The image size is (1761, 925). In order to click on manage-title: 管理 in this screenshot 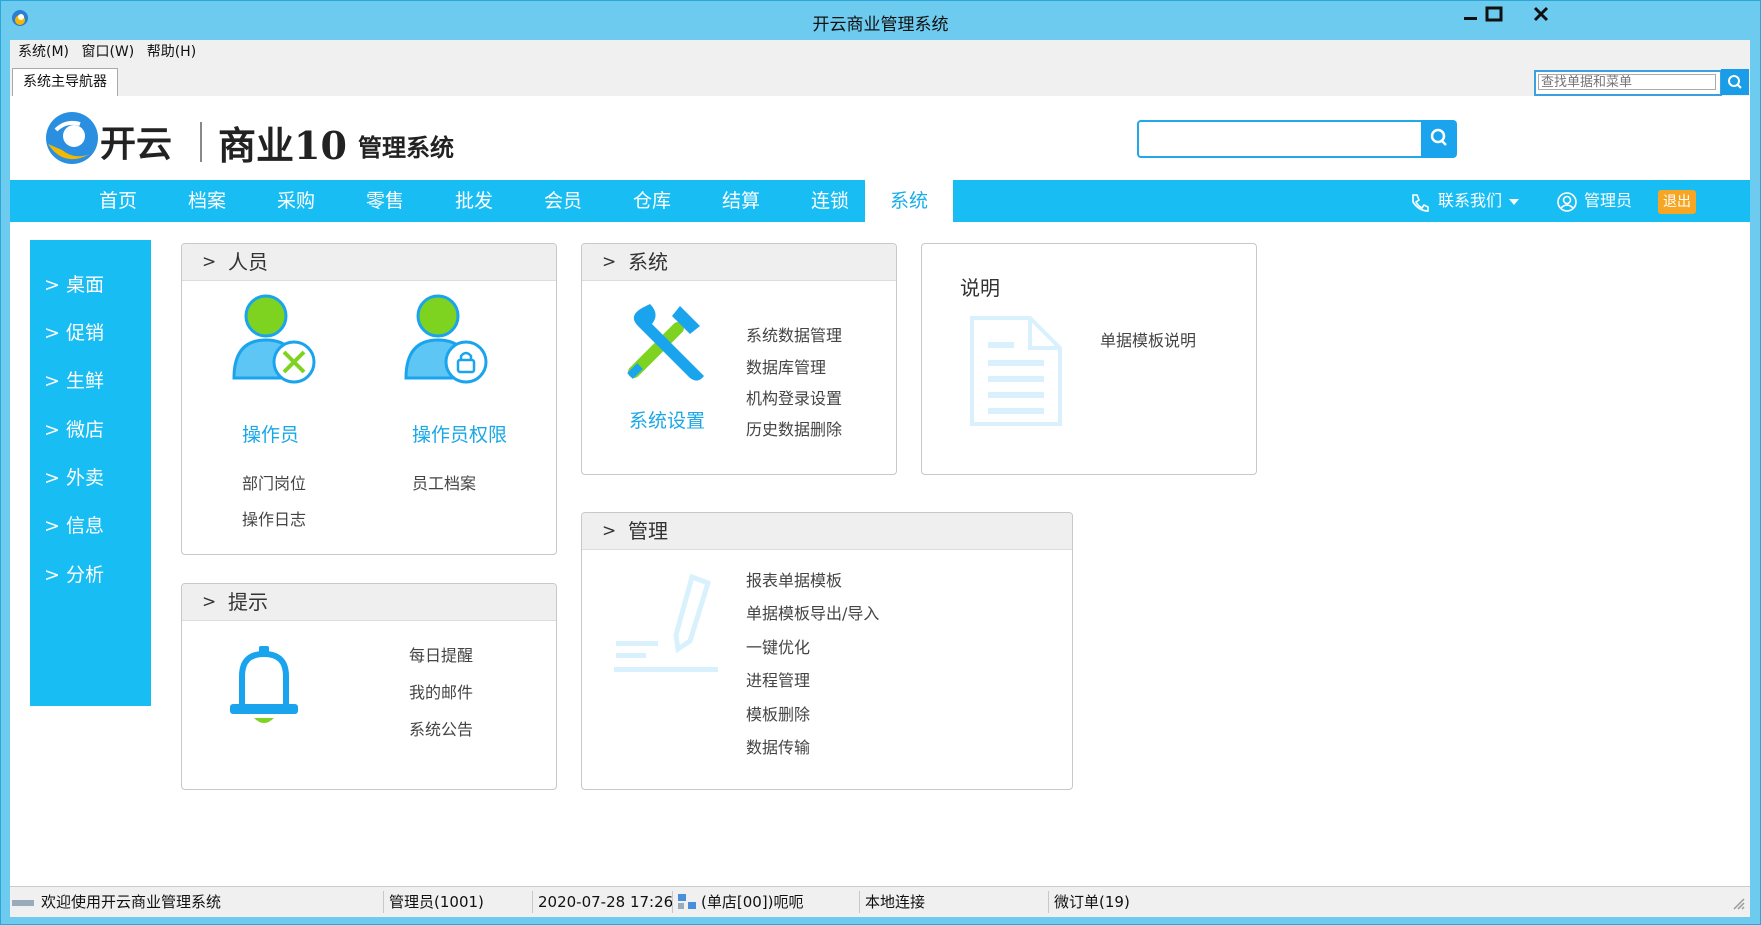, I will do `click(648, 531)`.